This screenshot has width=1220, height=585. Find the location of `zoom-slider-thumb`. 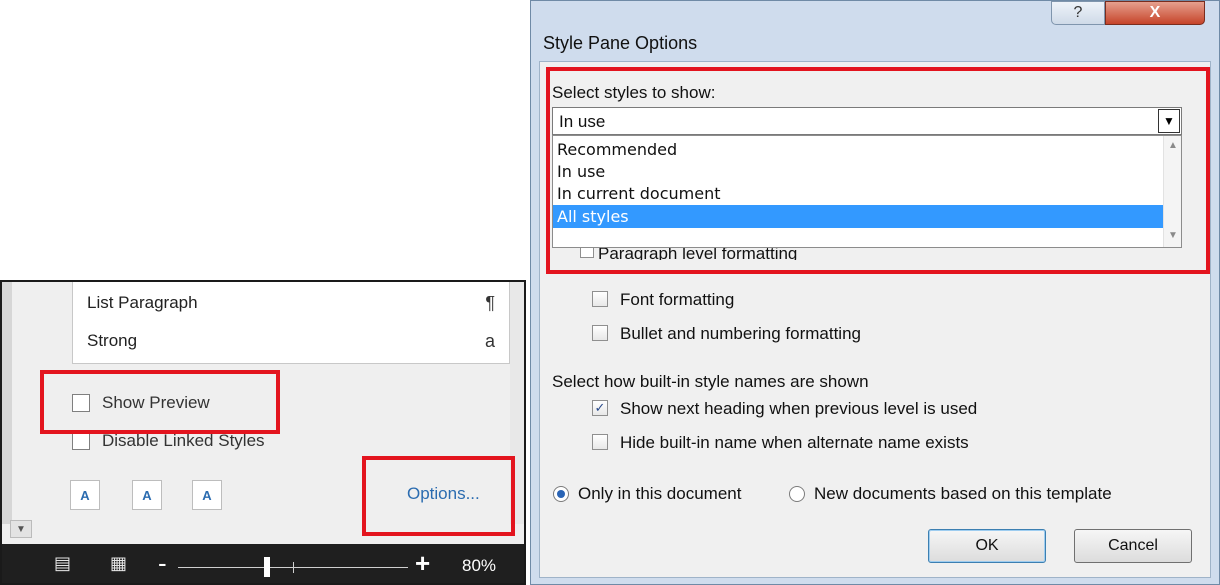

zoom-slider-thumb is located at coordinates (267, 567).